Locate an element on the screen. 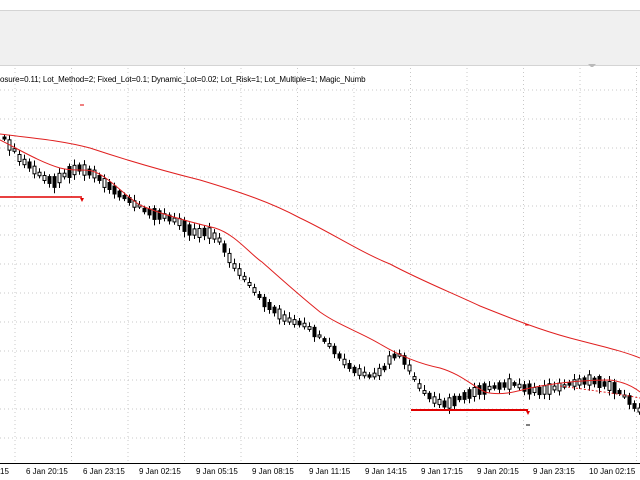  time-label: 9 Jan 08:15 is located at coordinates (273, 471).